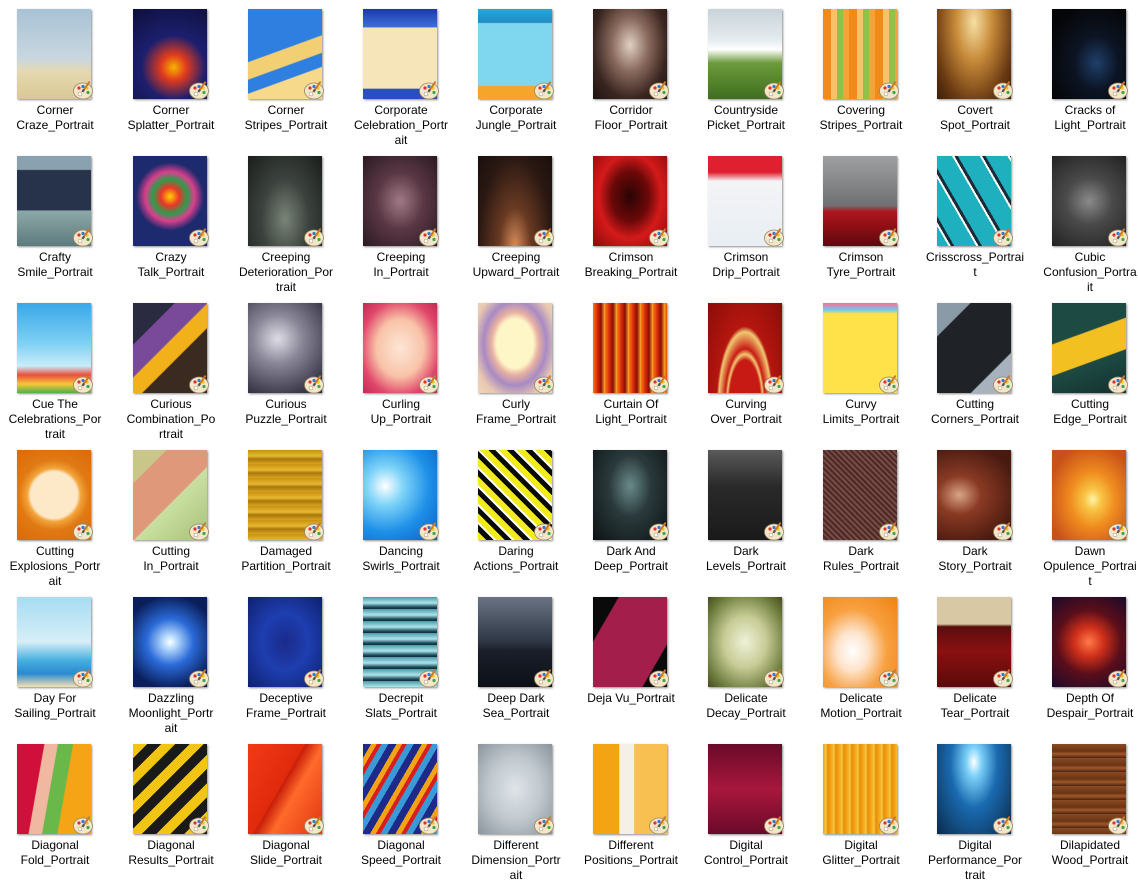 Image resolution: width=1138 pixels, height=884 pixels. I want to click on file-name-line: Dark, so click(975, 551).